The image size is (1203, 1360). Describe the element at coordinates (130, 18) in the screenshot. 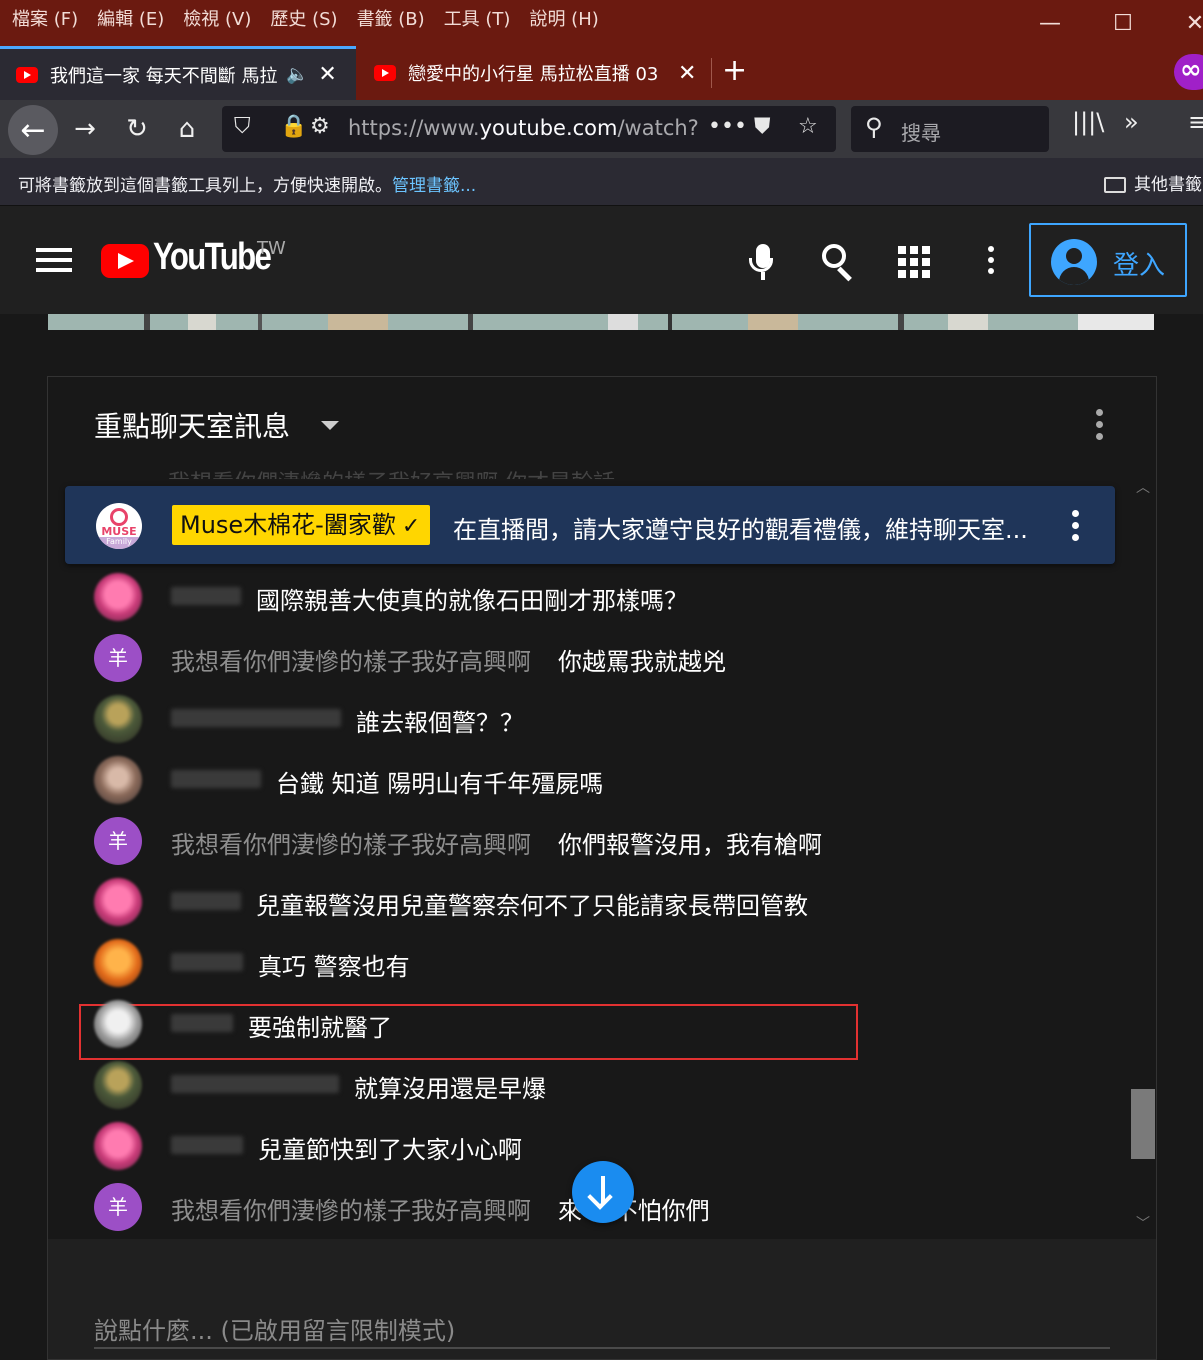

I see `menu-edit: 編輯 (E)` at that location.